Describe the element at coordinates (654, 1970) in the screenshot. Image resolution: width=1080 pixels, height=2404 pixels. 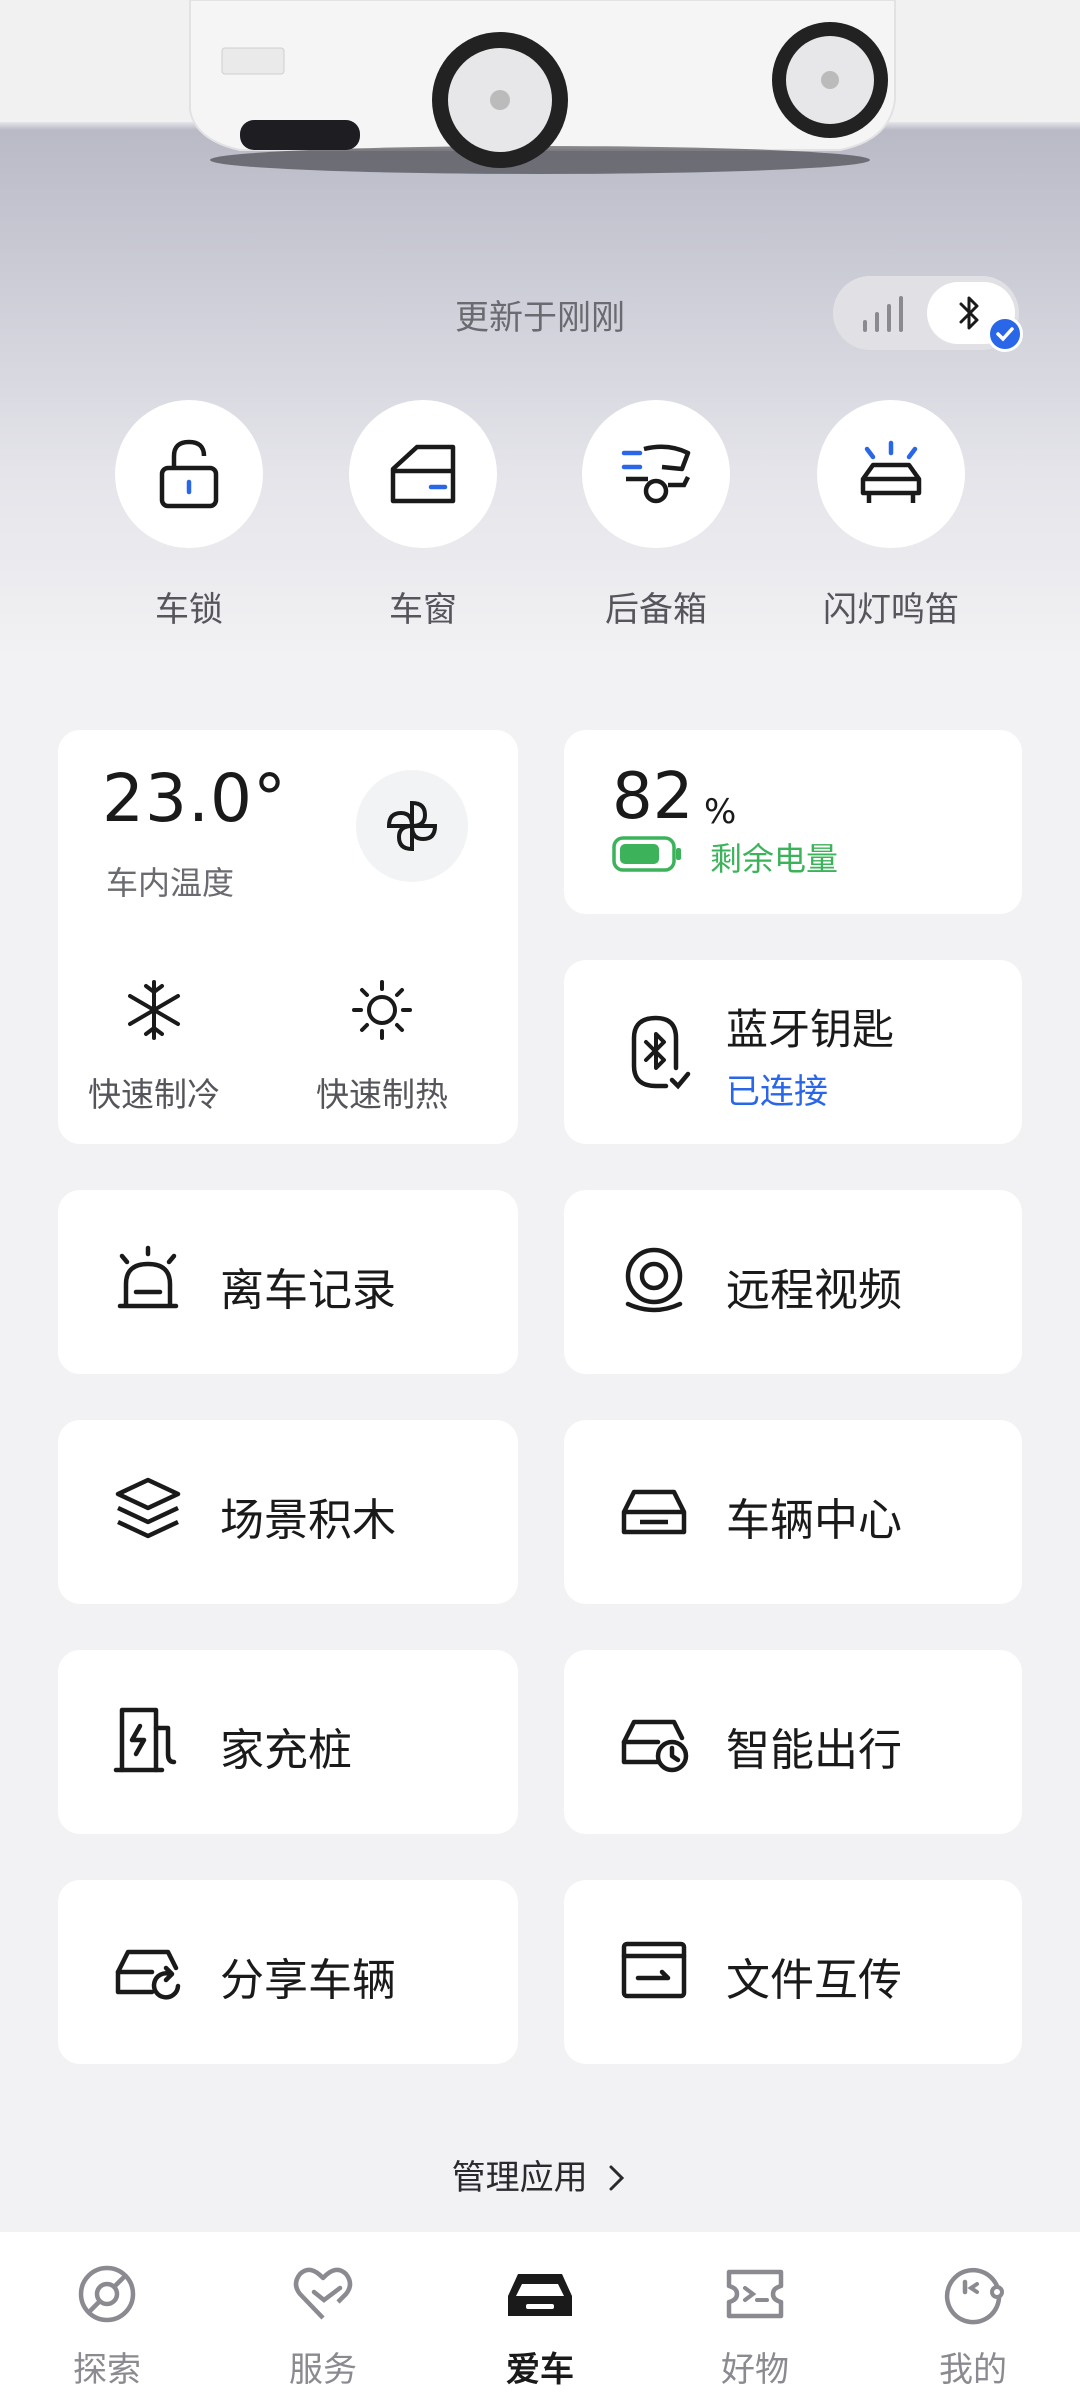
I see `file-transfer-icon` at that location.